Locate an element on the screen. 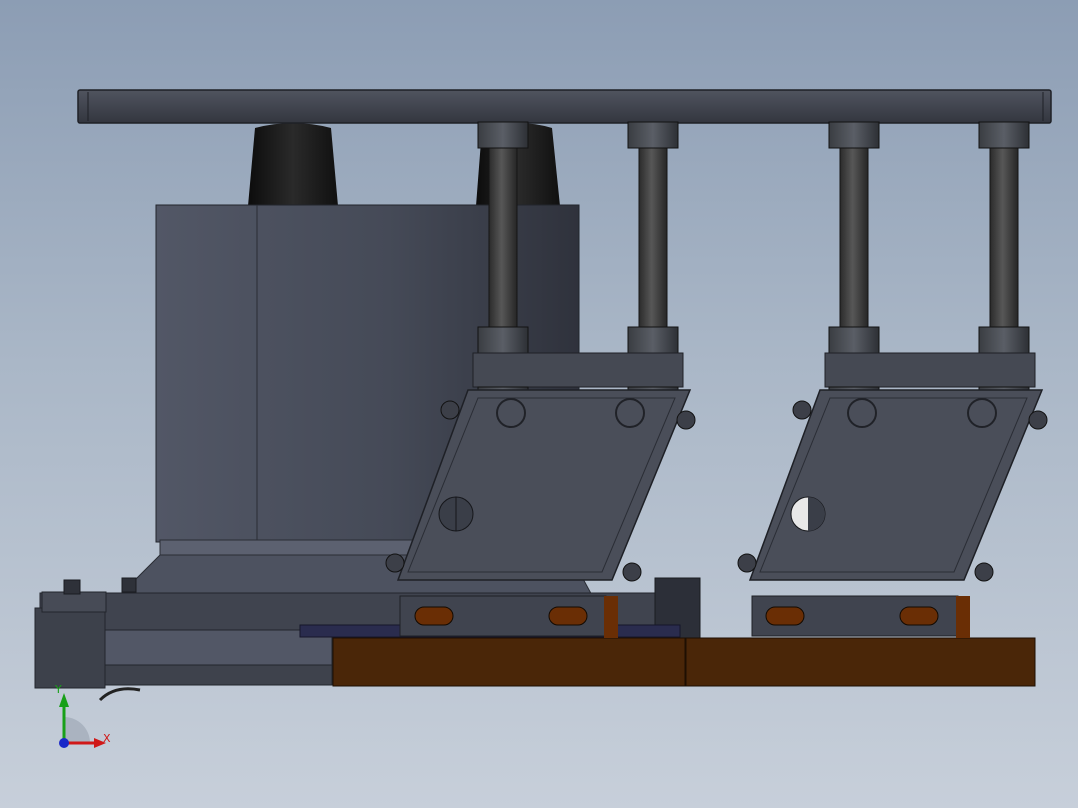 This screenshot has width=1078, height=808. rubber-mount-left is located at coordinates (293, 164).